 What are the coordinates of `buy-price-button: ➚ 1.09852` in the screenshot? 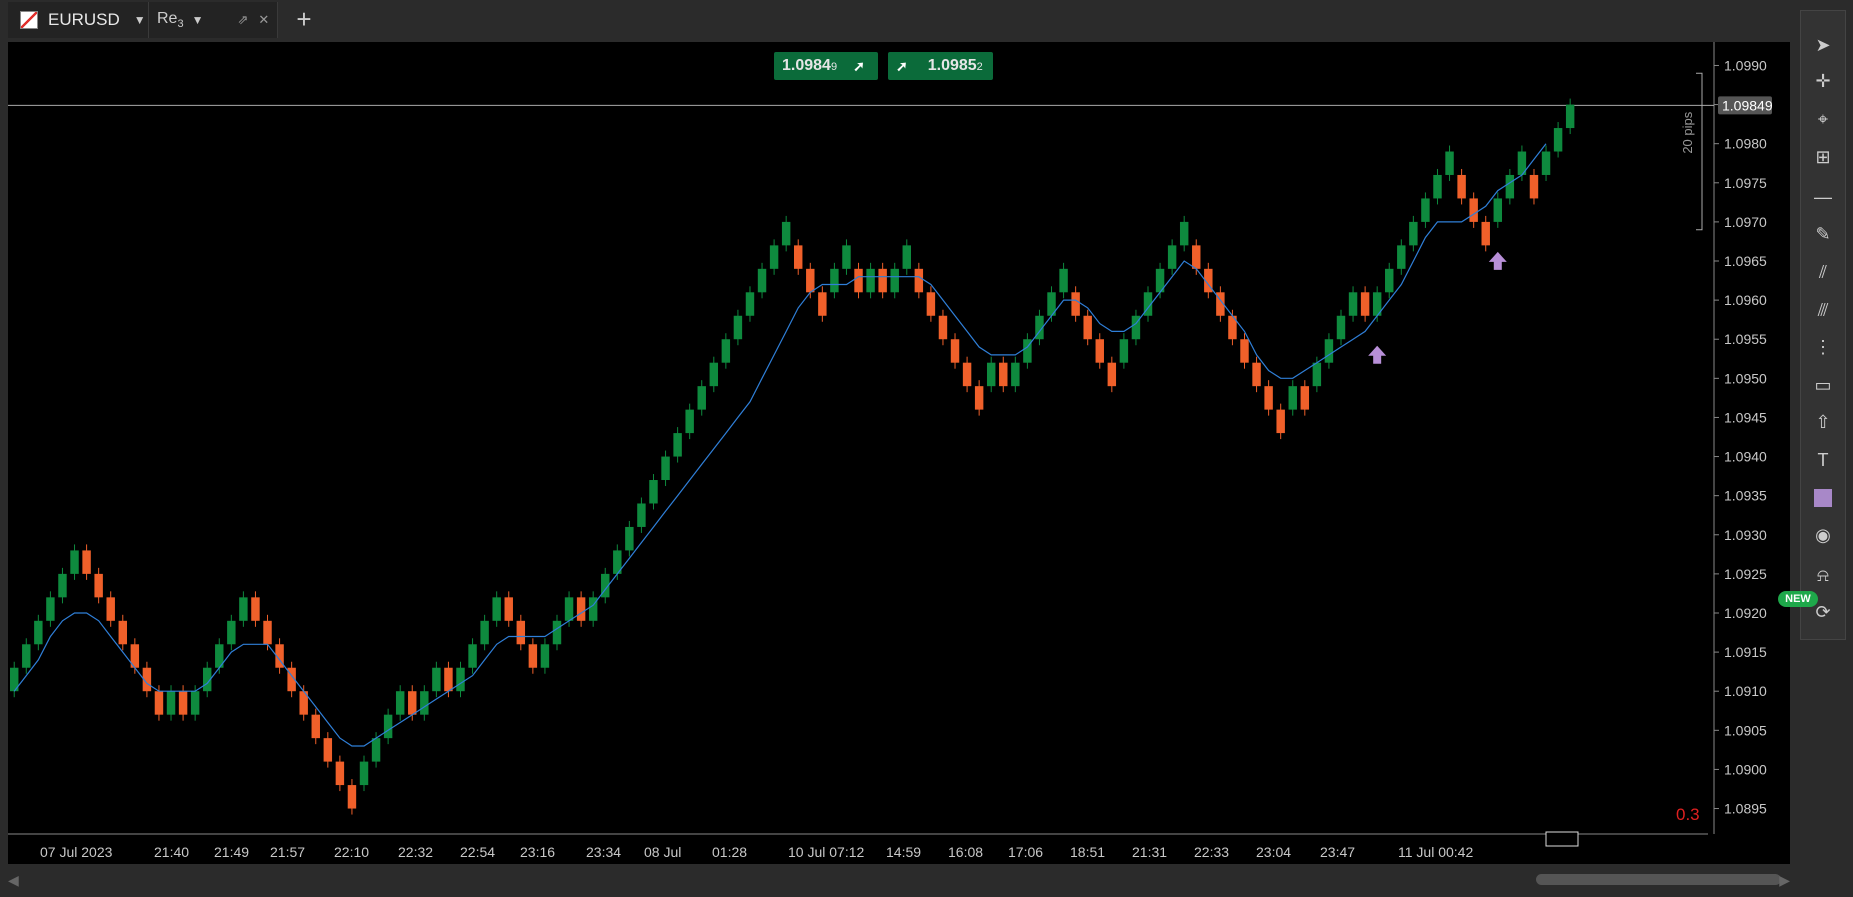 It's located at (940, 66).